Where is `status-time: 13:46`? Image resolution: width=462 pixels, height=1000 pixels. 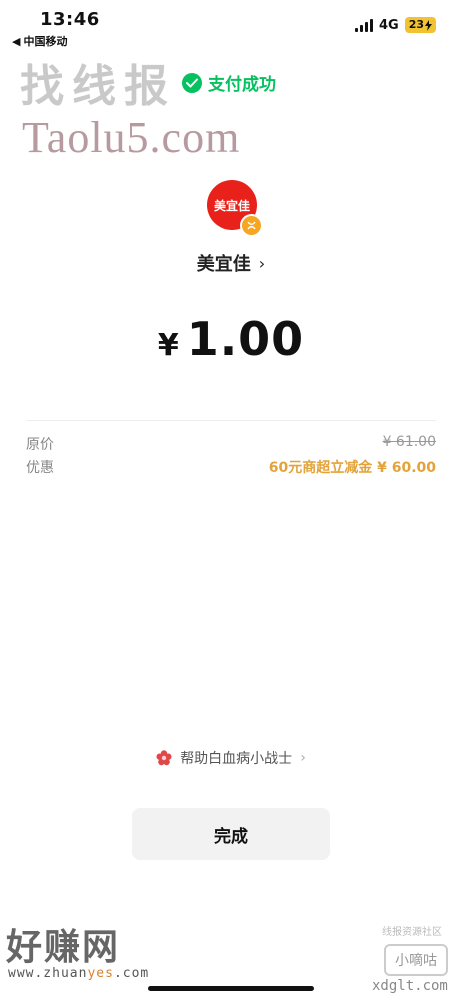
status-time: 13:46 is located at coordinates (70, 19).